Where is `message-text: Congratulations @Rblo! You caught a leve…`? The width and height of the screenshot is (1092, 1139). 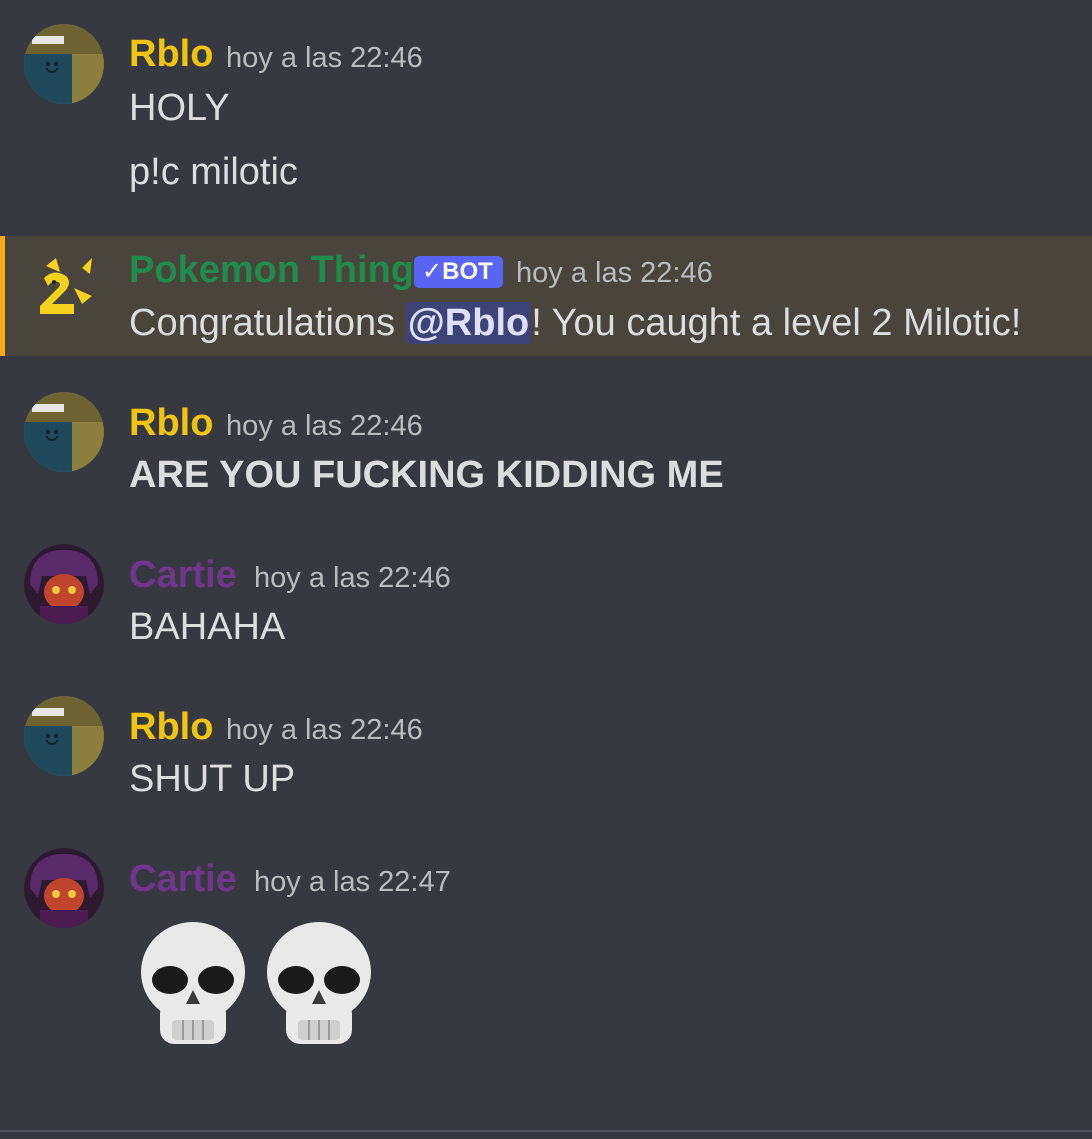
message-text: Congratulations @Rblo! You caught a leve… is located at coordinates (575, 323).